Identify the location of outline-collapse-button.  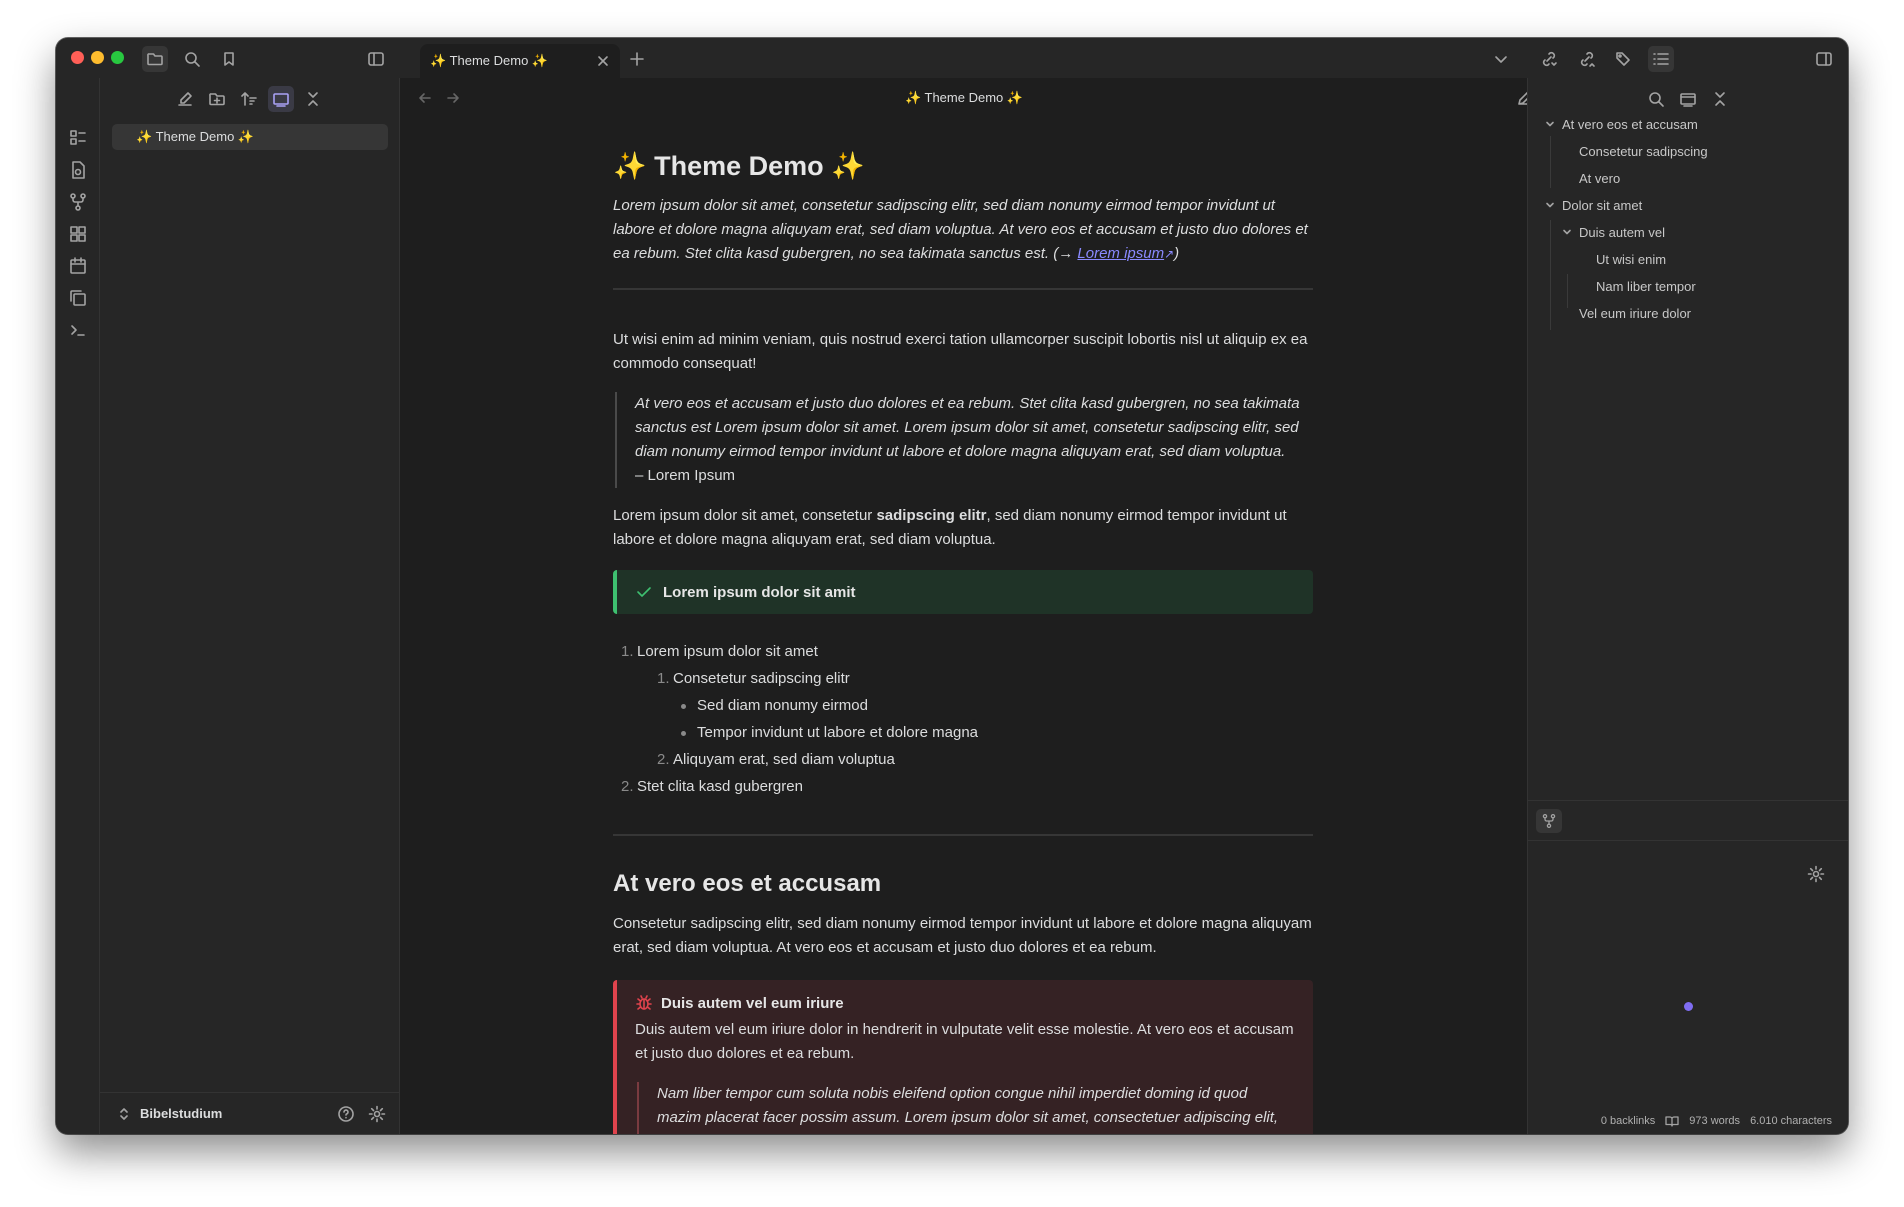
(1720, 99).